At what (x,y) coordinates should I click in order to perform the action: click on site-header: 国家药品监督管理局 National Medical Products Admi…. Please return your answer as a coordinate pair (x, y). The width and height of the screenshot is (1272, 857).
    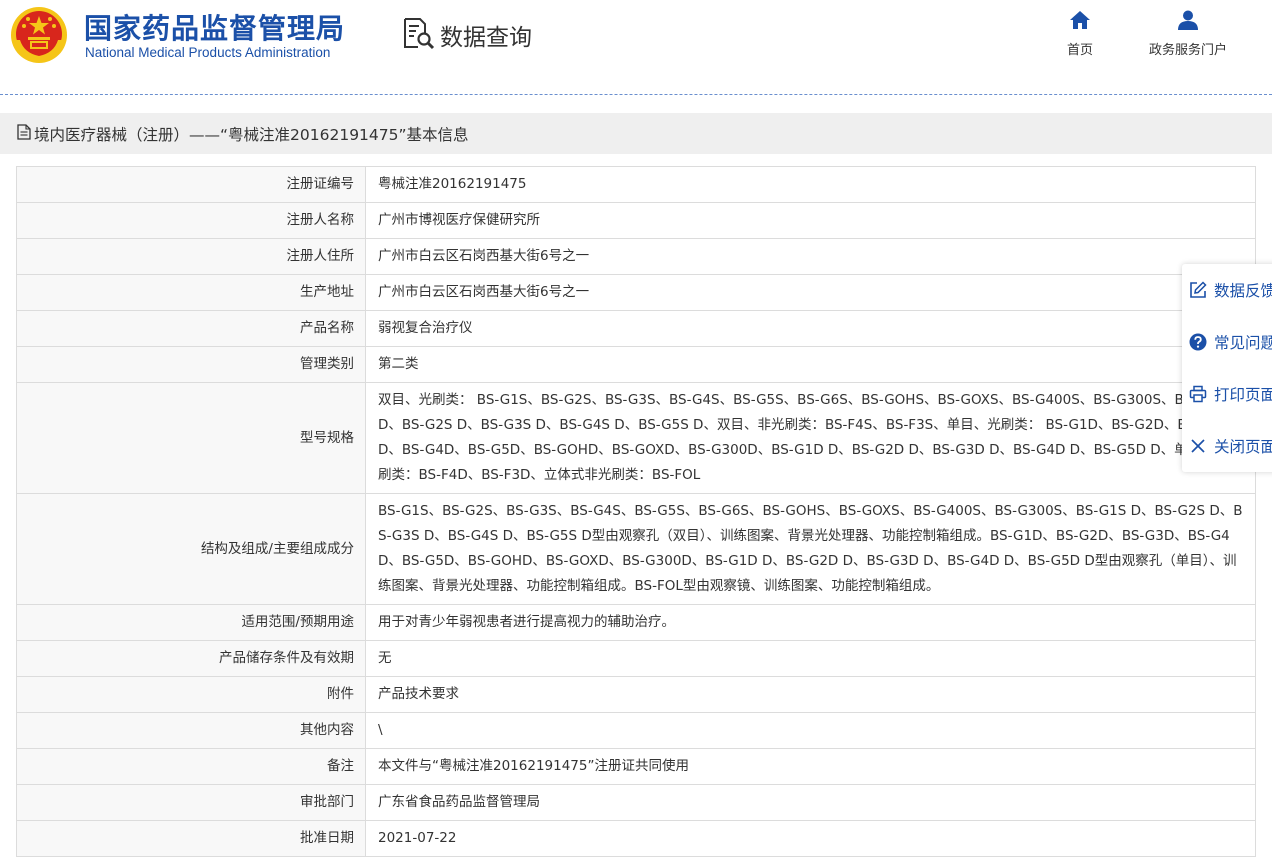
    Looking at the image, I should click on (636, 47).